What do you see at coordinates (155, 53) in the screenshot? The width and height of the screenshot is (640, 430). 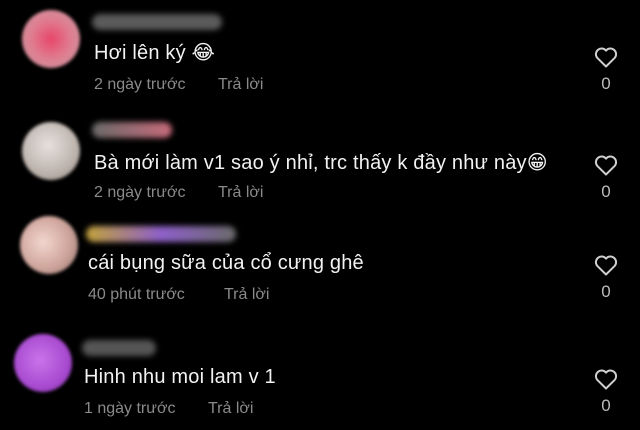 I see `comment-text: Hơi lên ký 😂` at bounding box center [155, 53].